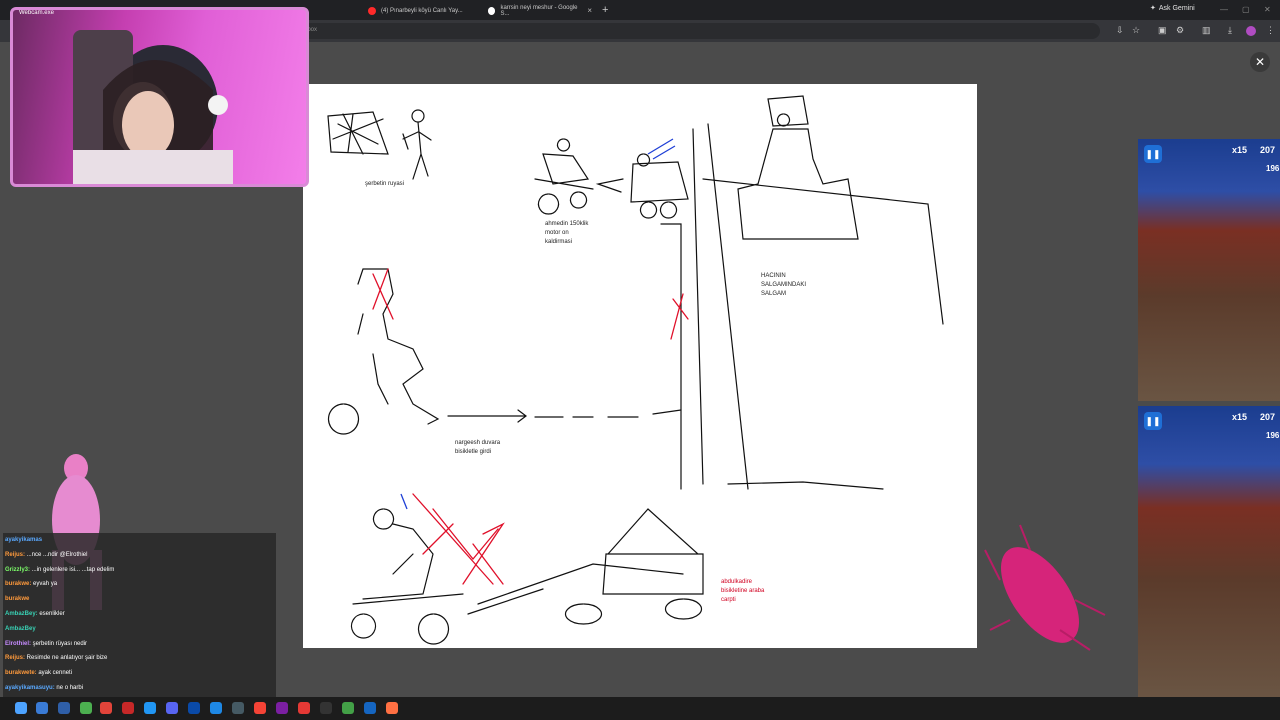  I want to click on steam-icon, so click(370, 708).